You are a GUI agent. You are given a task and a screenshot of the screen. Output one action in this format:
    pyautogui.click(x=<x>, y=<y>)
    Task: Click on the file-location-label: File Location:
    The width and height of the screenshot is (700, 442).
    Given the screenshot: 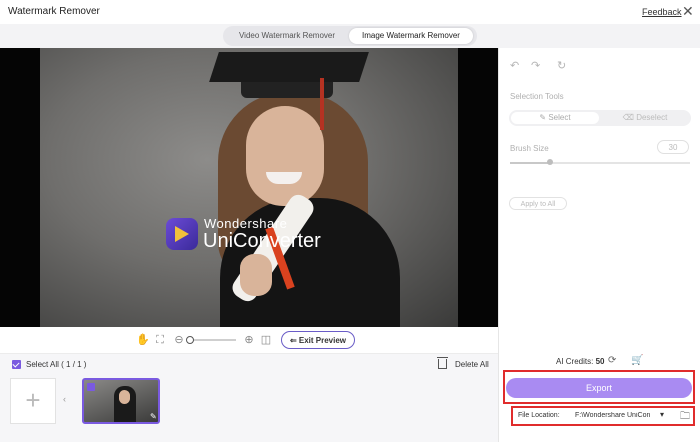 What is the action you would take?
    pyautogui.click(x=539, y=415)
    